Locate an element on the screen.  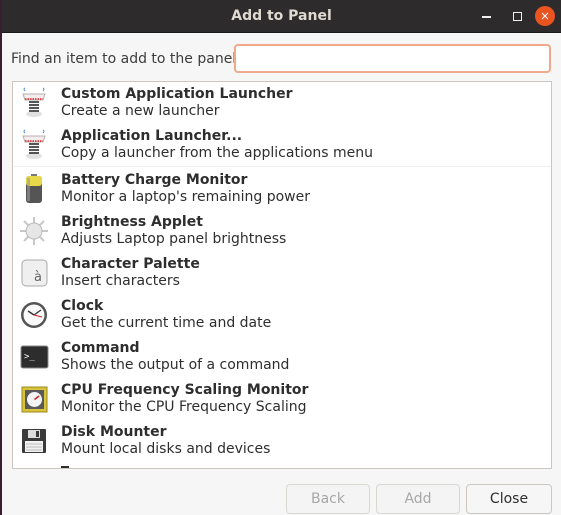
maximize-icon is located at coordinates (517, 16).